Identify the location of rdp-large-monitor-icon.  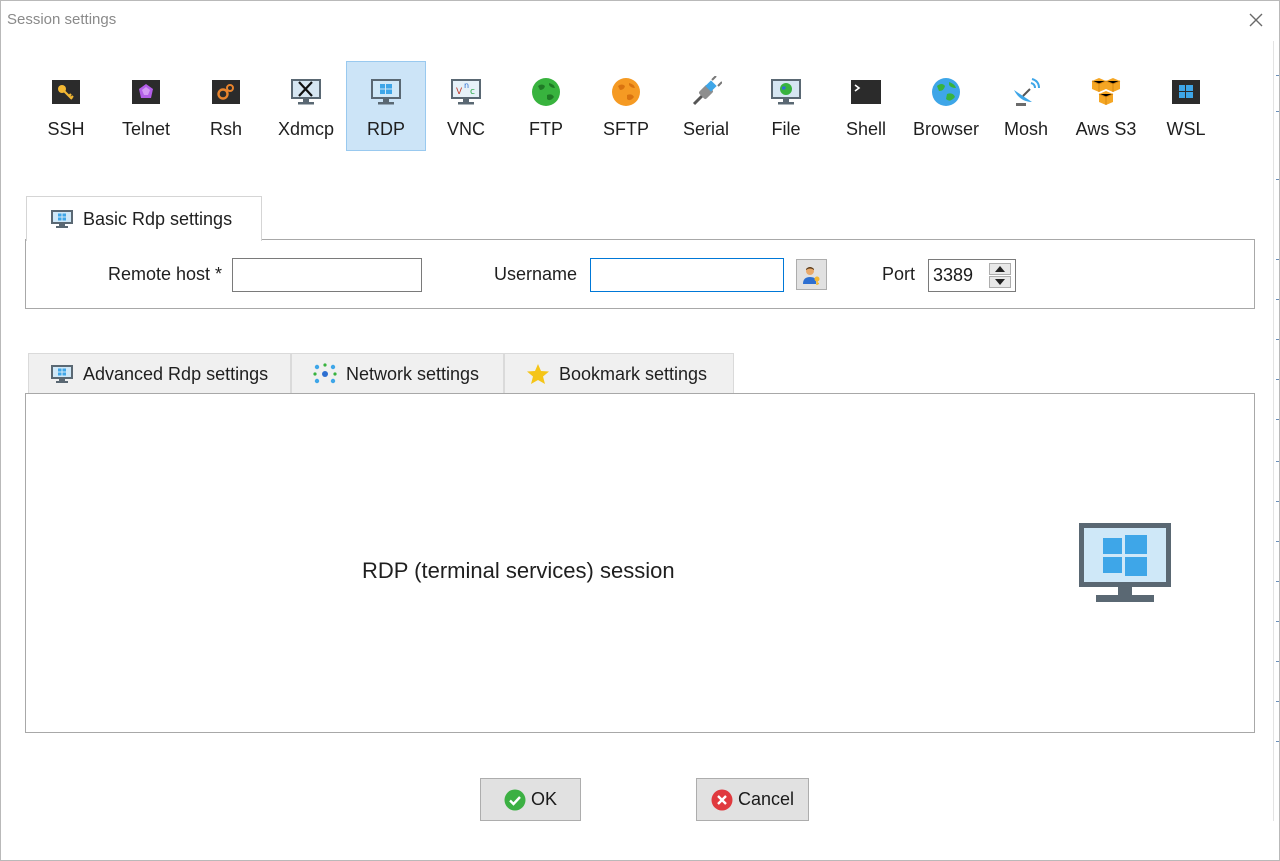
(1125, 566).